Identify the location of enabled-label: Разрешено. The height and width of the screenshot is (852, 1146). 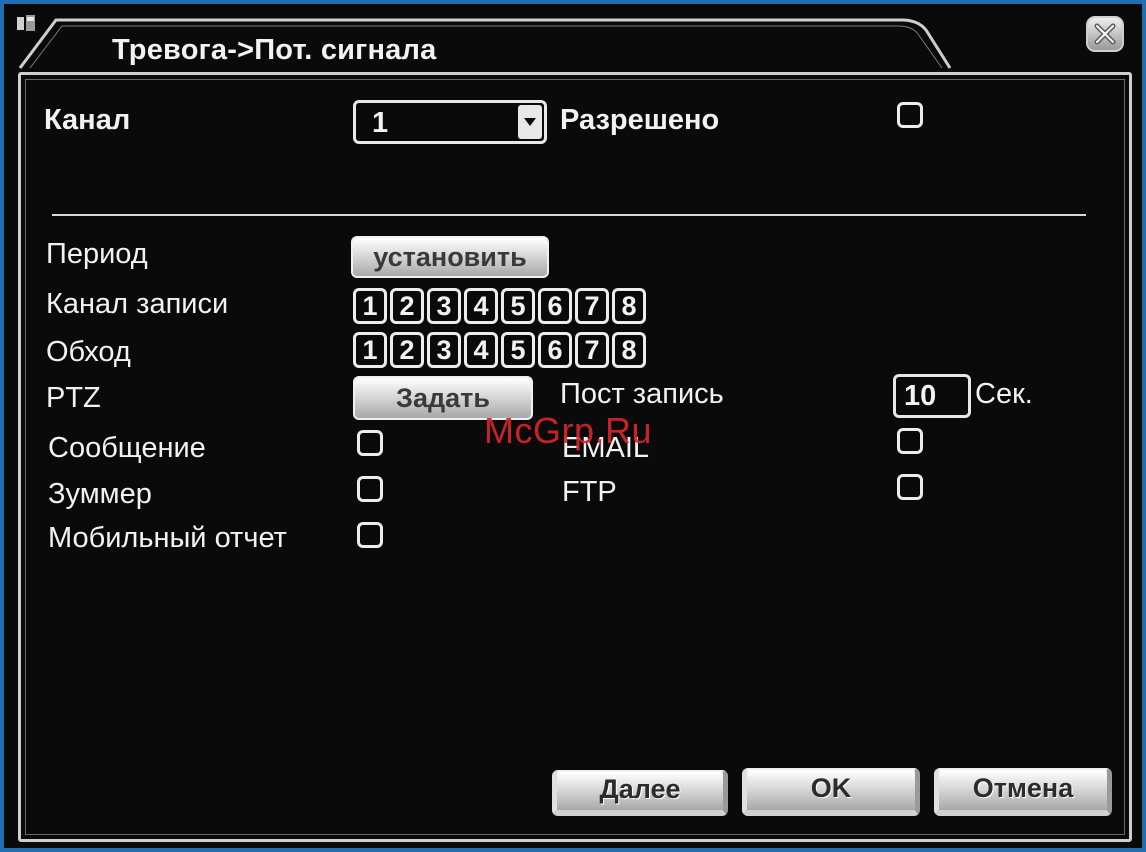
(640, 120).